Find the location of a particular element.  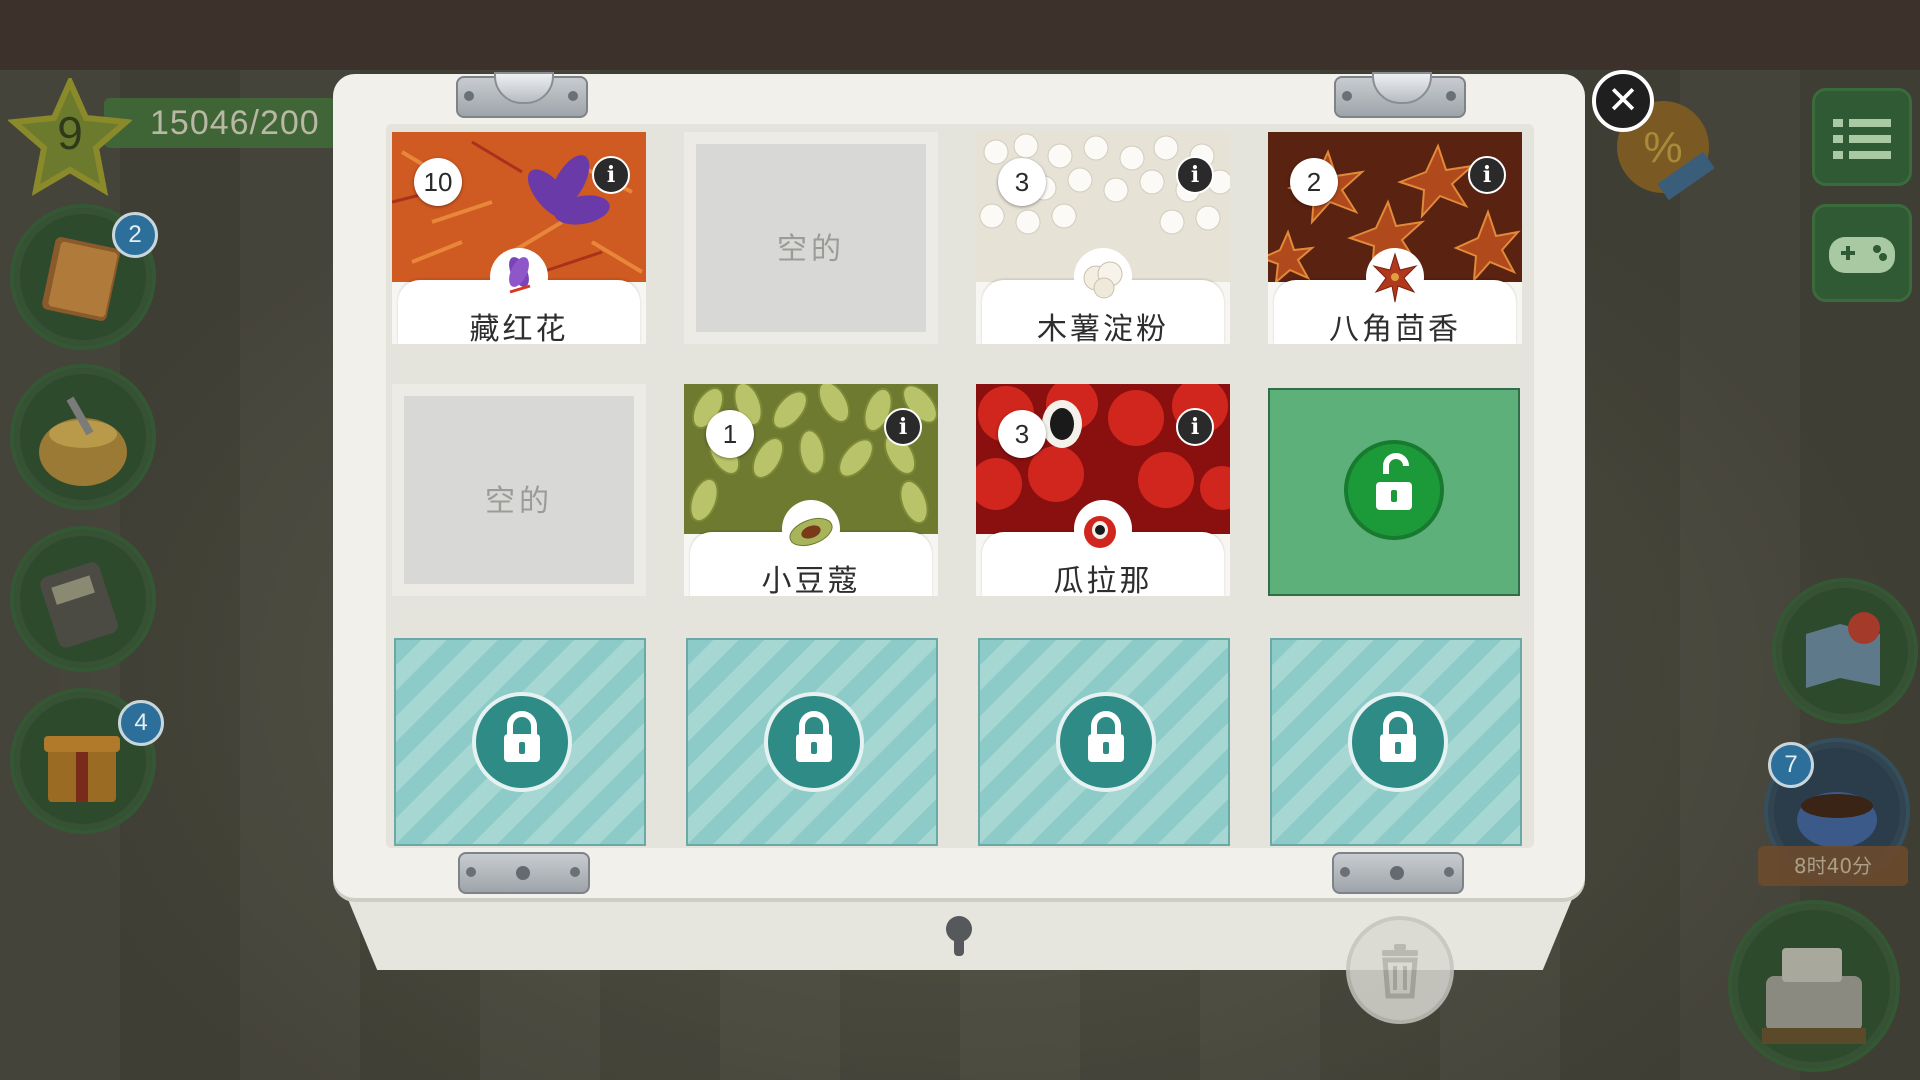

gift-button: 4 is located at coordinates (87, 761).